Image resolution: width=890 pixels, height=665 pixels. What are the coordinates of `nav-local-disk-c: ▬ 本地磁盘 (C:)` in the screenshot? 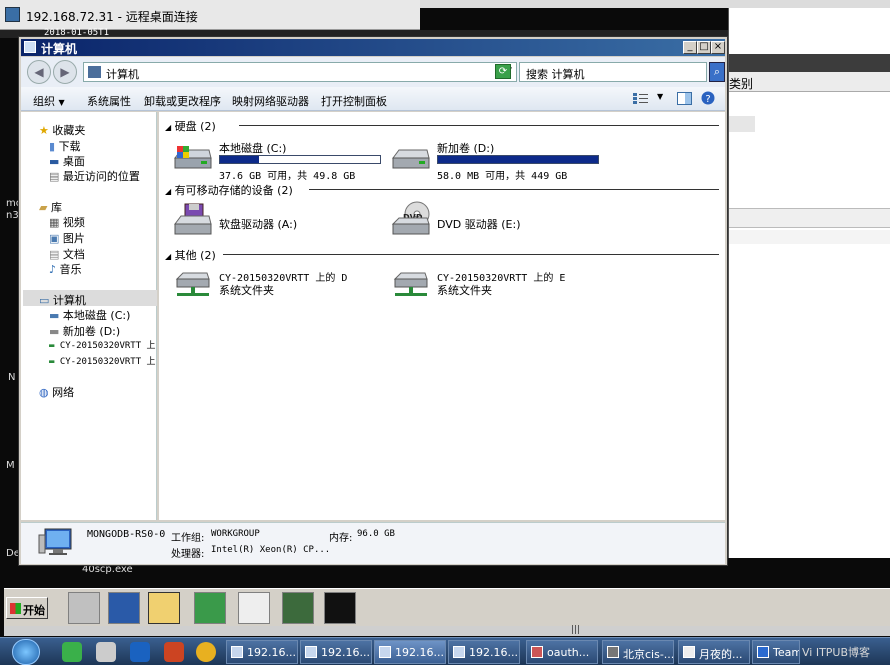 It's located at (89, 315).